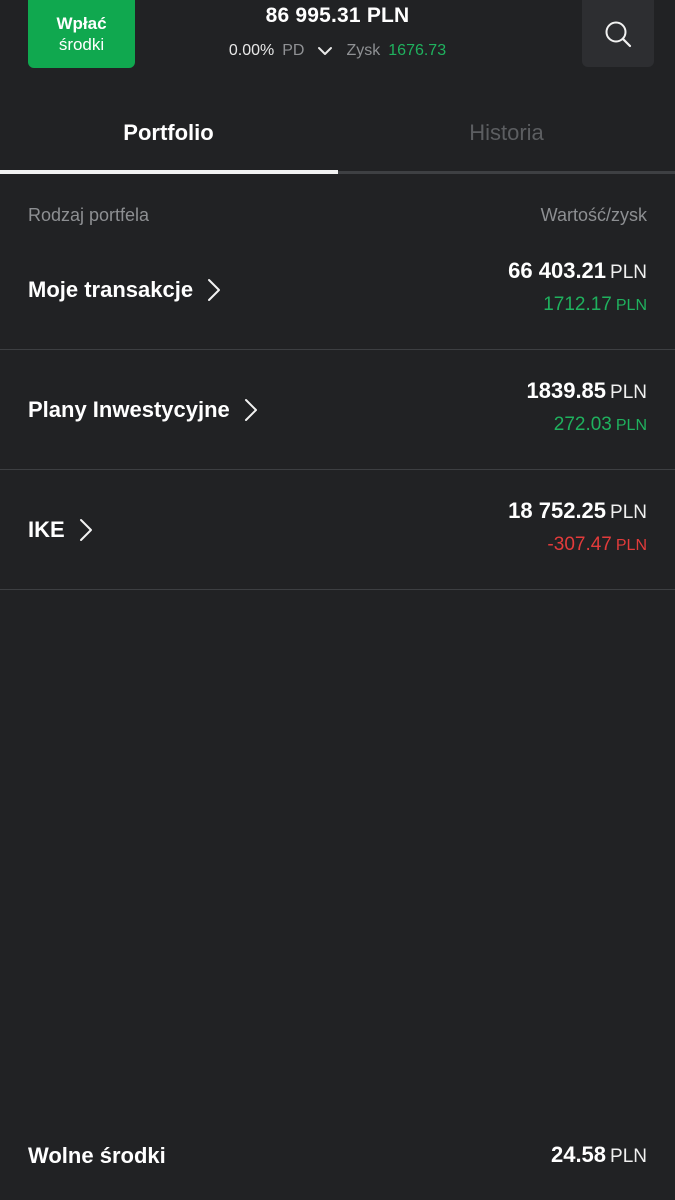 This screenshot has height=1200, width=675. Describe the element at coordinates (129, 409) in the screenshot. I see `wallet-name-label: Plany Inwestycyjne` at that location.